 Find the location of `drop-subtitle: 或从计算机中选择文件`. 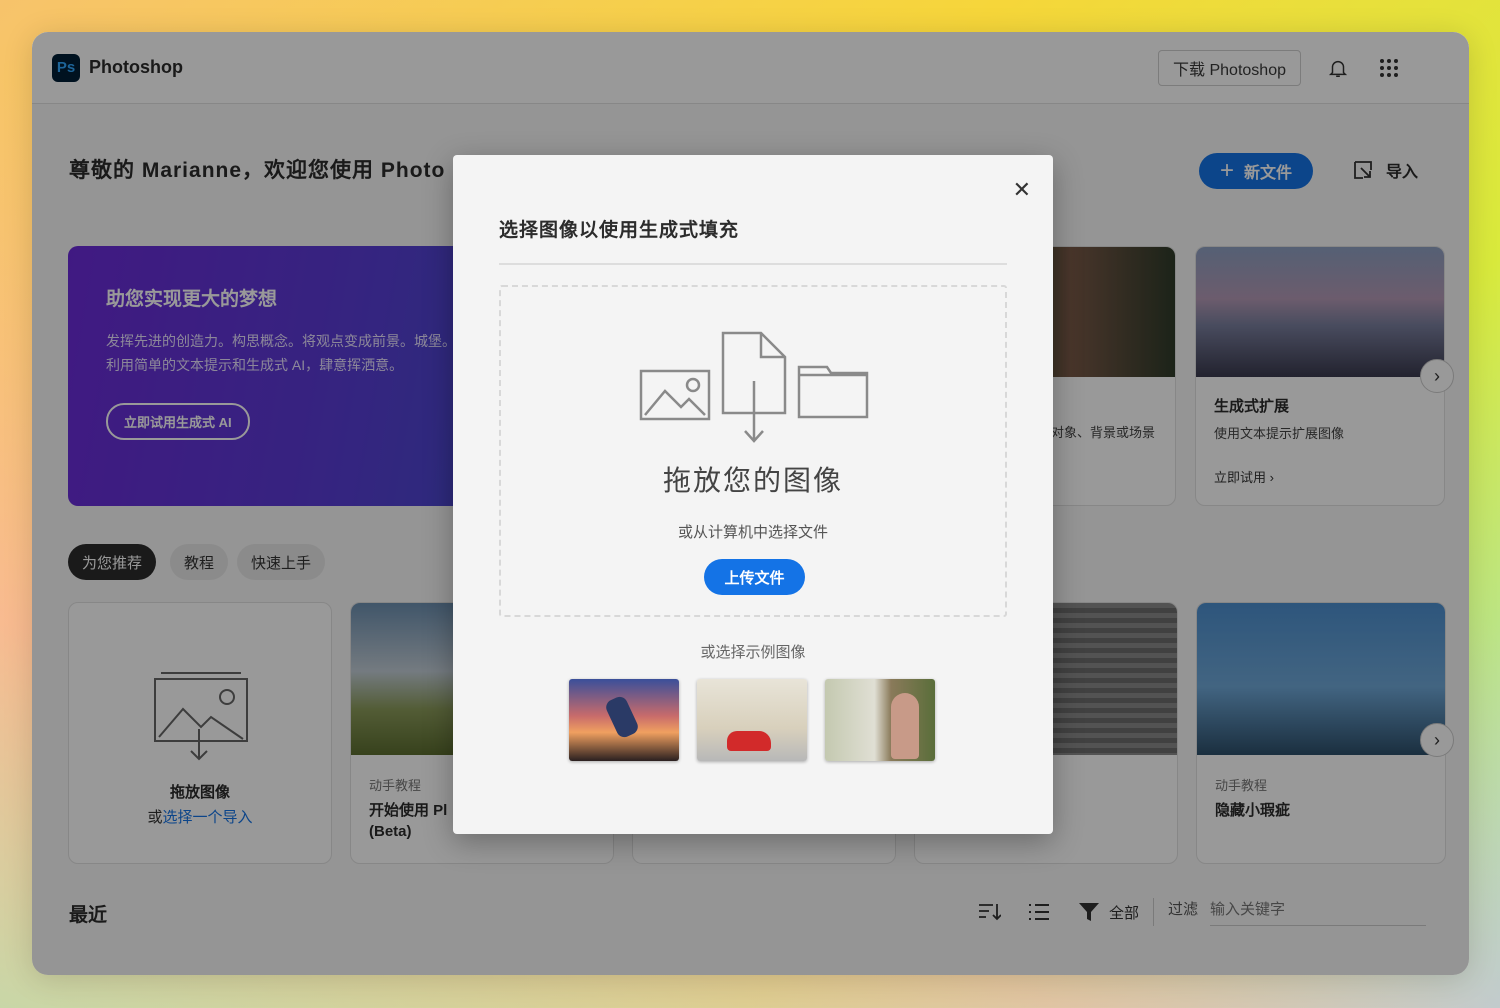

drop-subtitle: 或从计算机中选择文件 is located at coordinates (752, 532).